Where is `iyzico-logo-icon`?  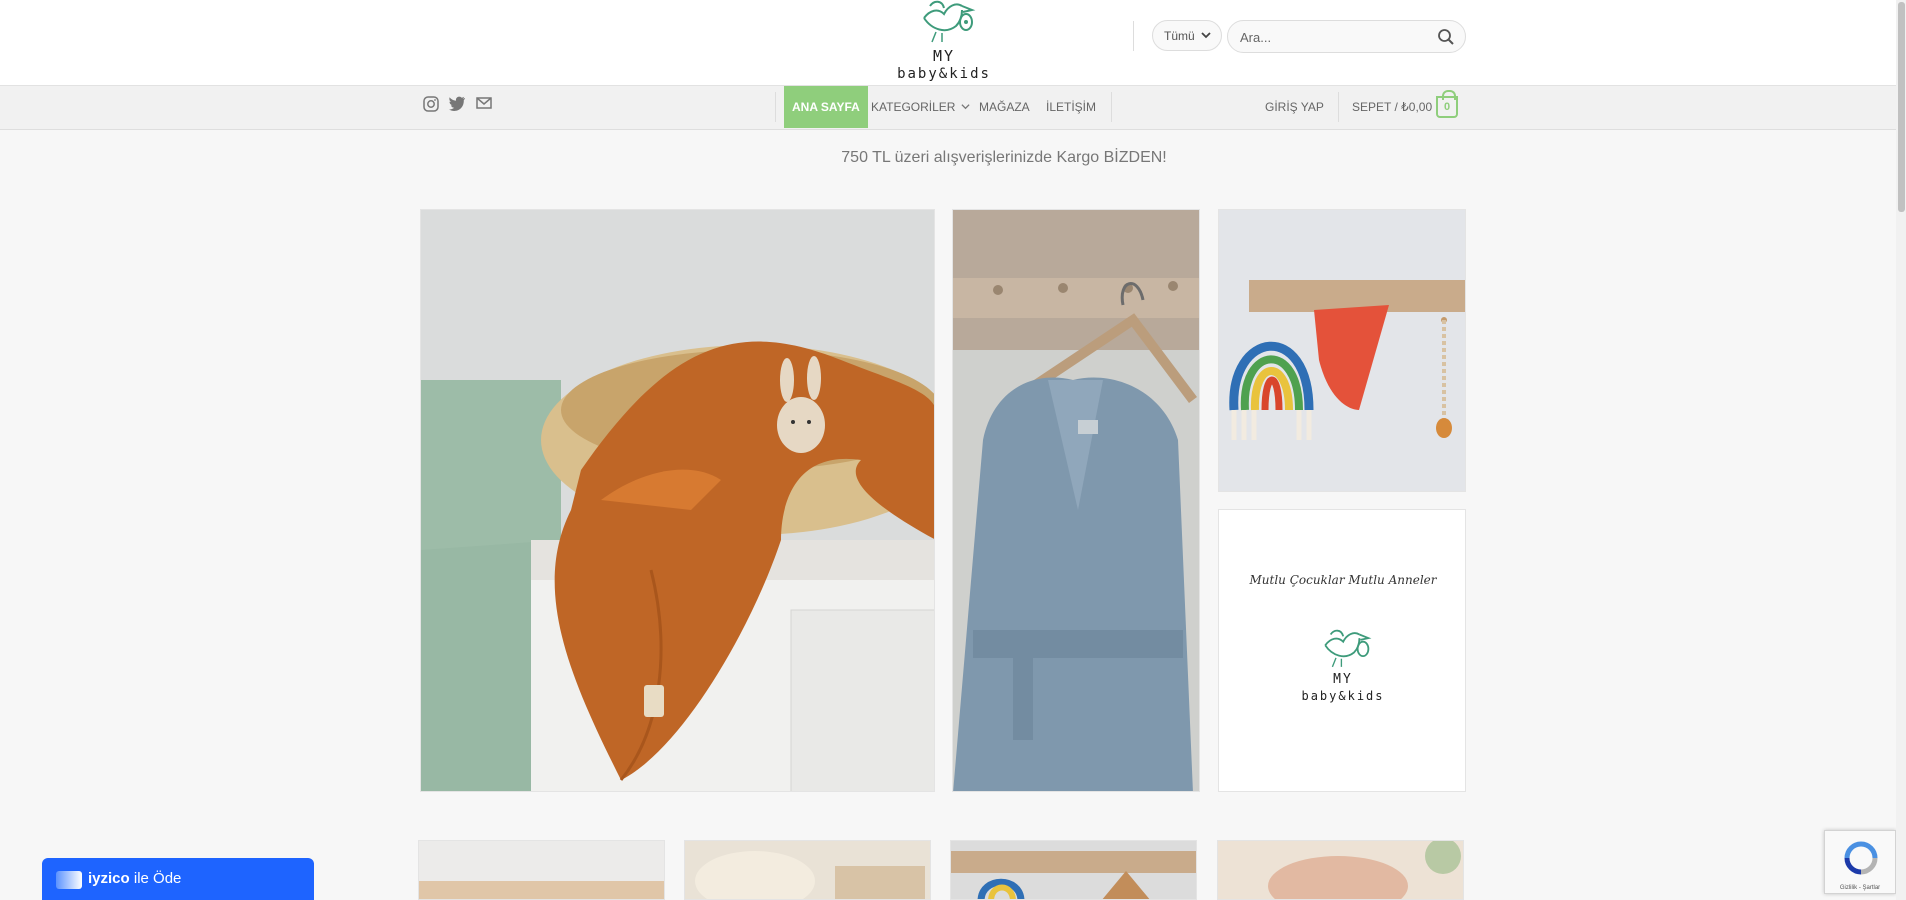
iyzico-logo-icon is located at coordinates (69, 880).